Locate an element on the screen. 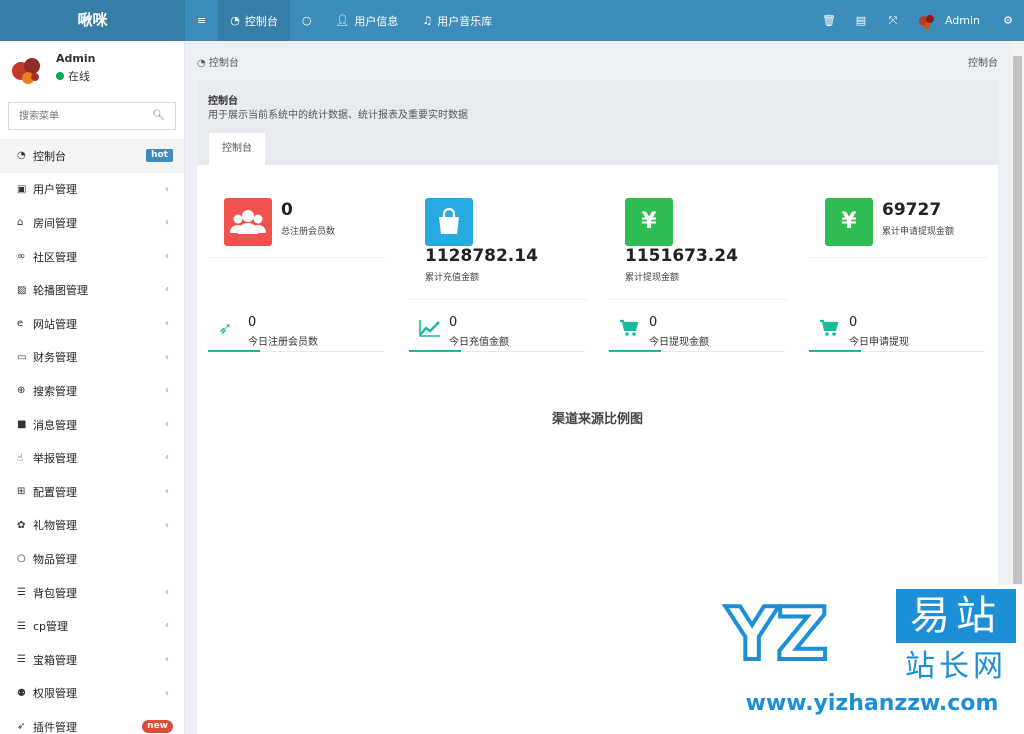 Image resolution: width=1024 pixels, height=734 pixels. sitemap-icon: ⊞ is located at coordinates (21, 492).